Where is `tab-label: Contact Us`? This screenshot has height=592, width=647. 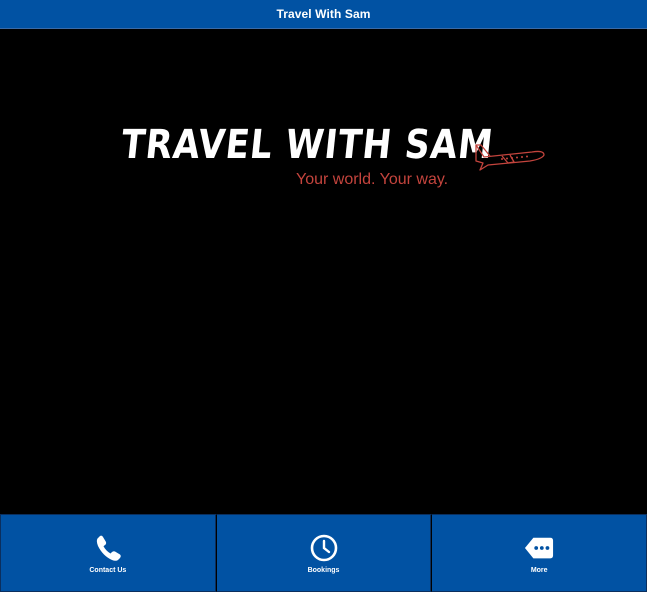 tab-label: Contact Us is located at coordinates (108, 570).